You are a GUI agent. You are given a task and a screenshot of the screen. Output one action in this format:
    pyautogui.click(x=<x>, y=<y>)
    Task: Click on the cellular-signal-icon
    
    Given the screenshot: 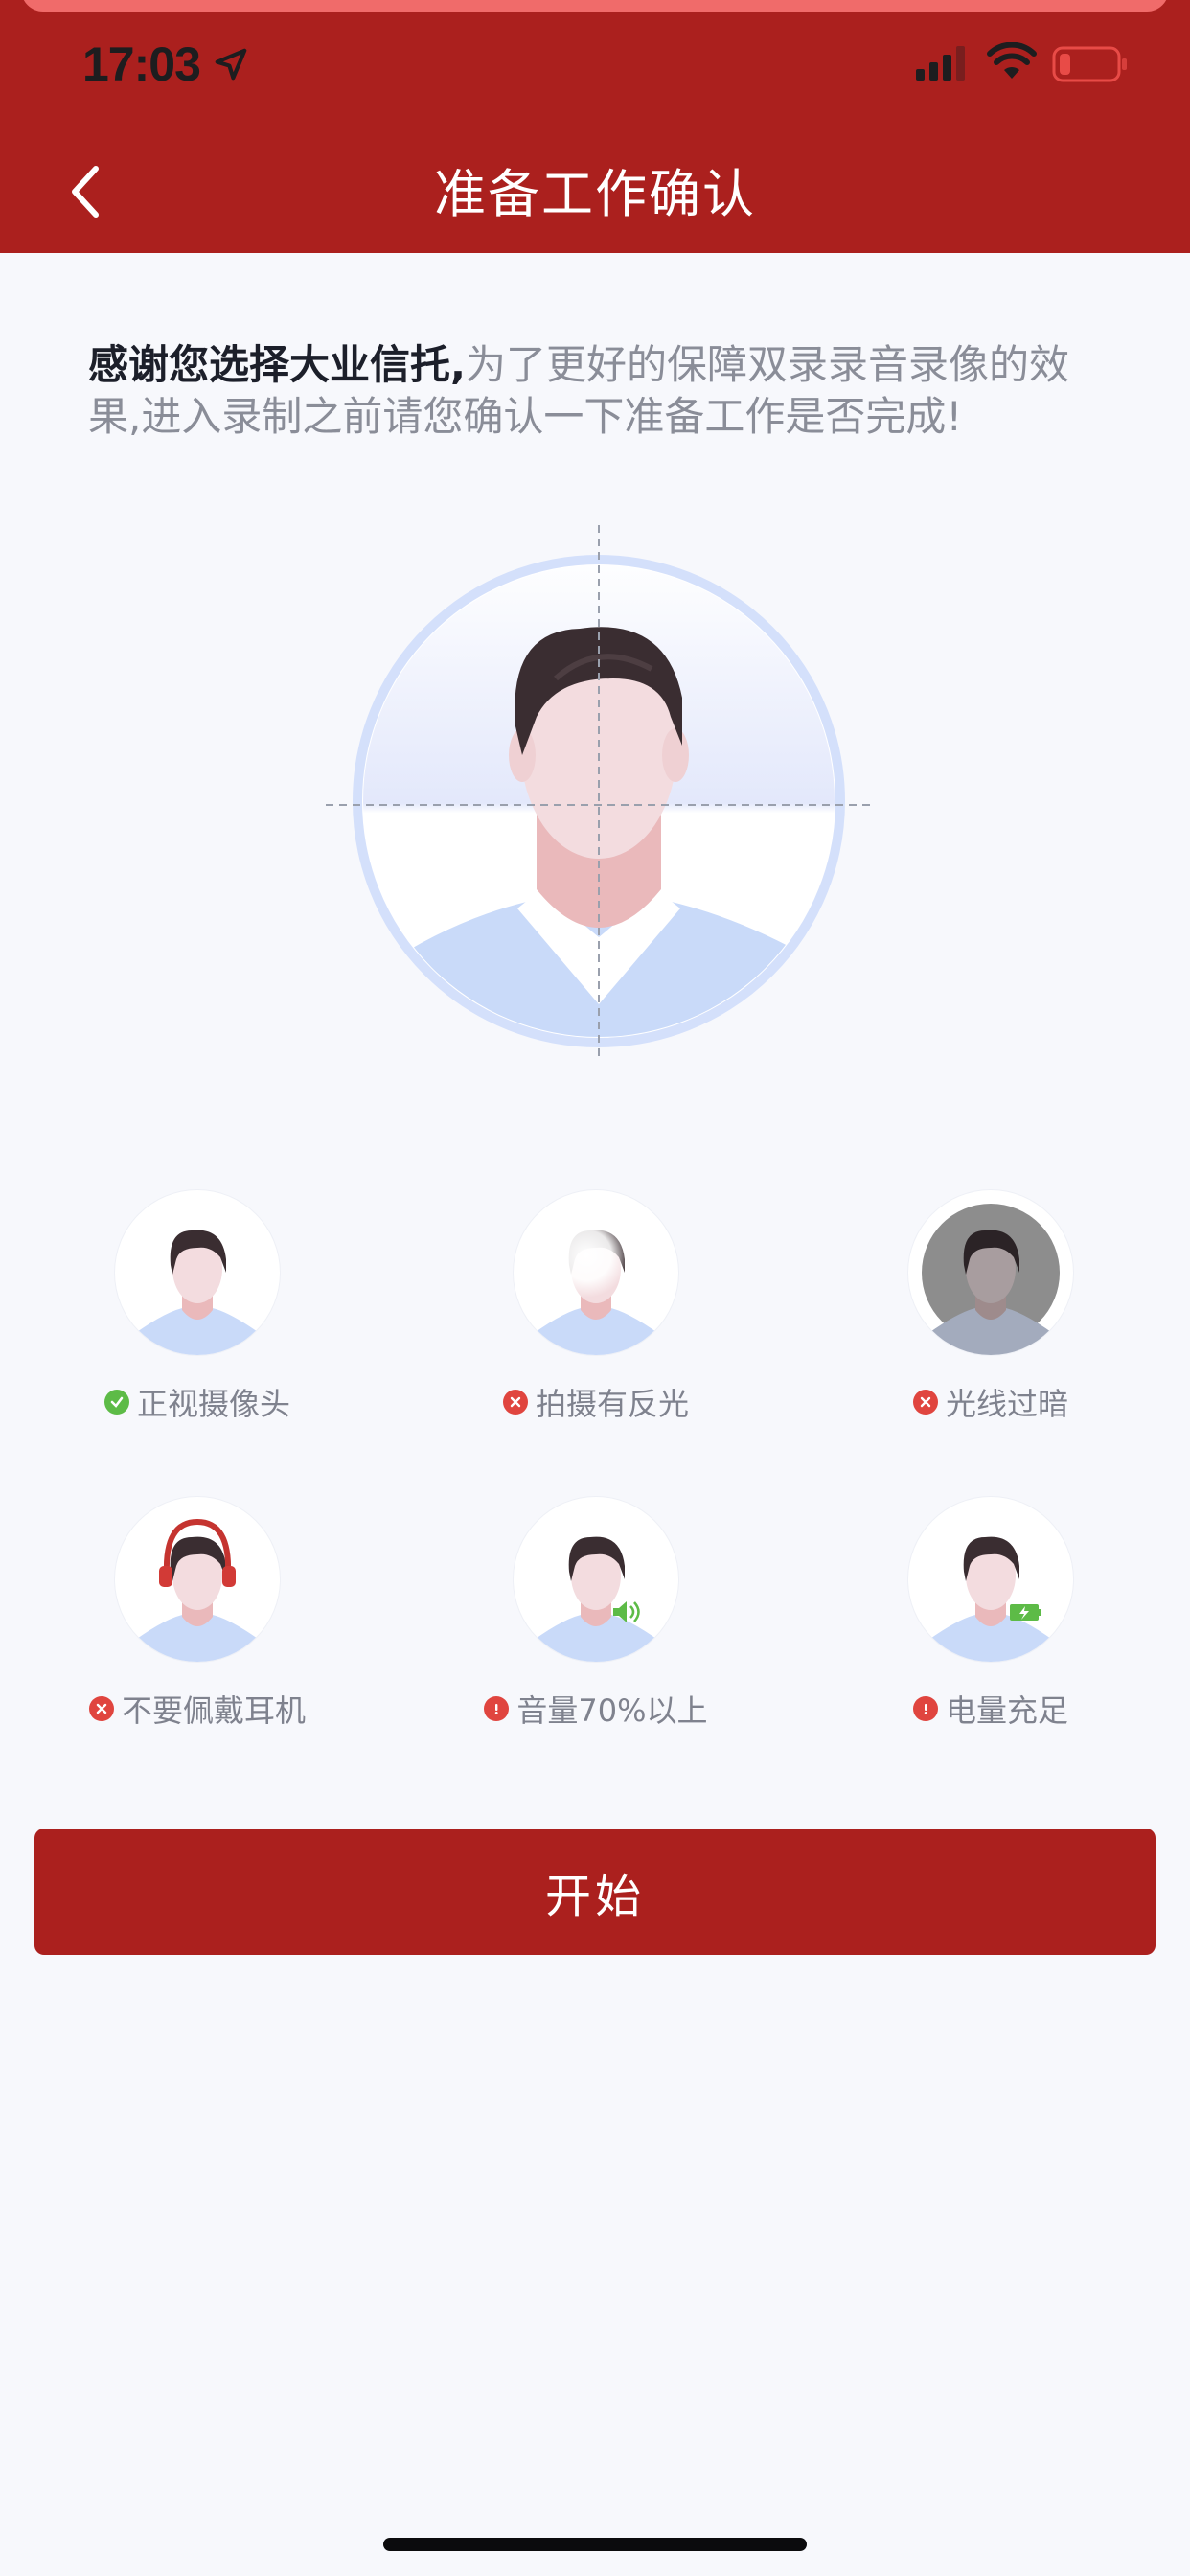 What is the action you would take?
    pyautogui.click(x=941, y=63)
    